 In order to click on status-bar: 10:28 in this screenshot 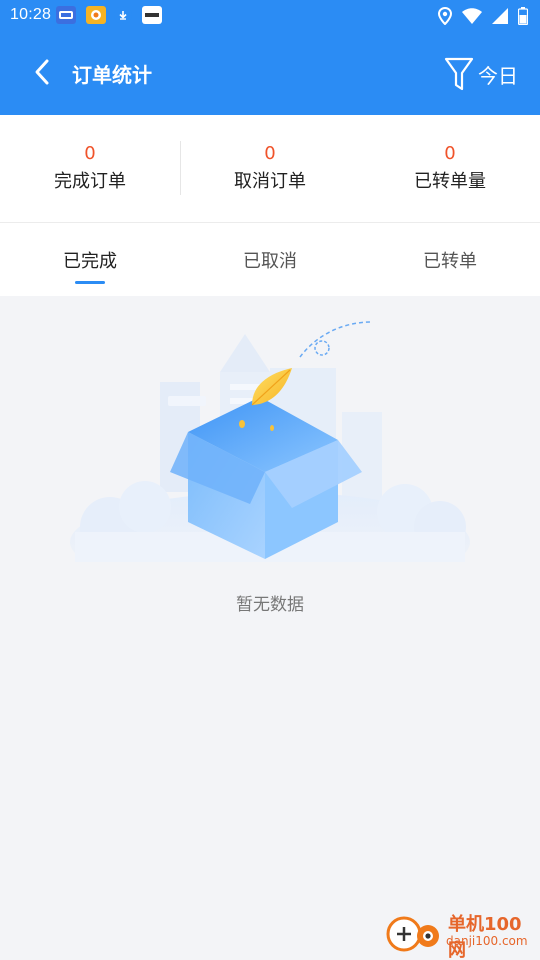, I will do `click(270, 16)`.